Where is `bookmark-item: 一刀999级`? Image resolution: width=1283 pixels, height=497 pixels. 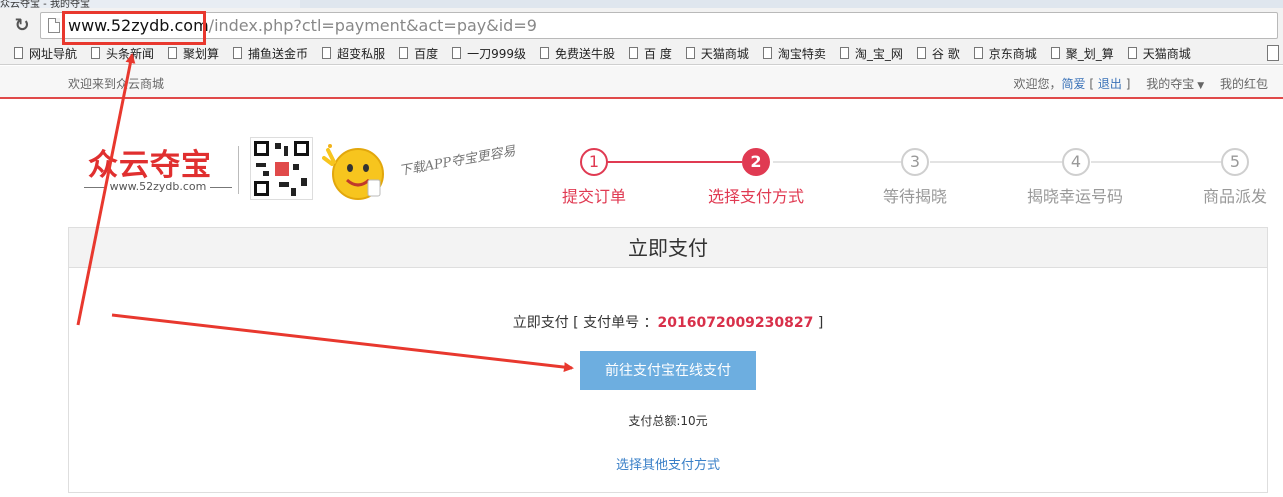 bookmark-item: 一刀999级 is located at coordinates (489, 53).